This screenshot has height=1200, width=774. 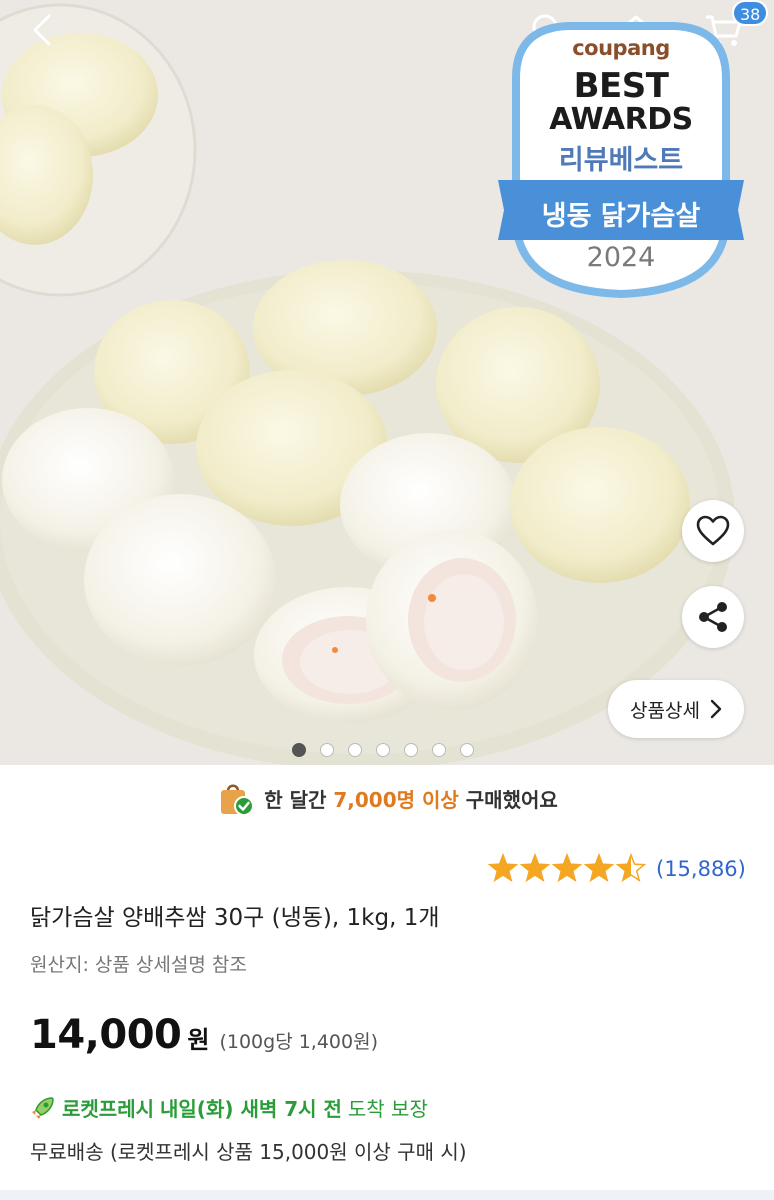 I want to click on product-title: 닭가슴살 양배추쌈 30구 (냉동), 1kg, 1개, so click(x=235, y=918).